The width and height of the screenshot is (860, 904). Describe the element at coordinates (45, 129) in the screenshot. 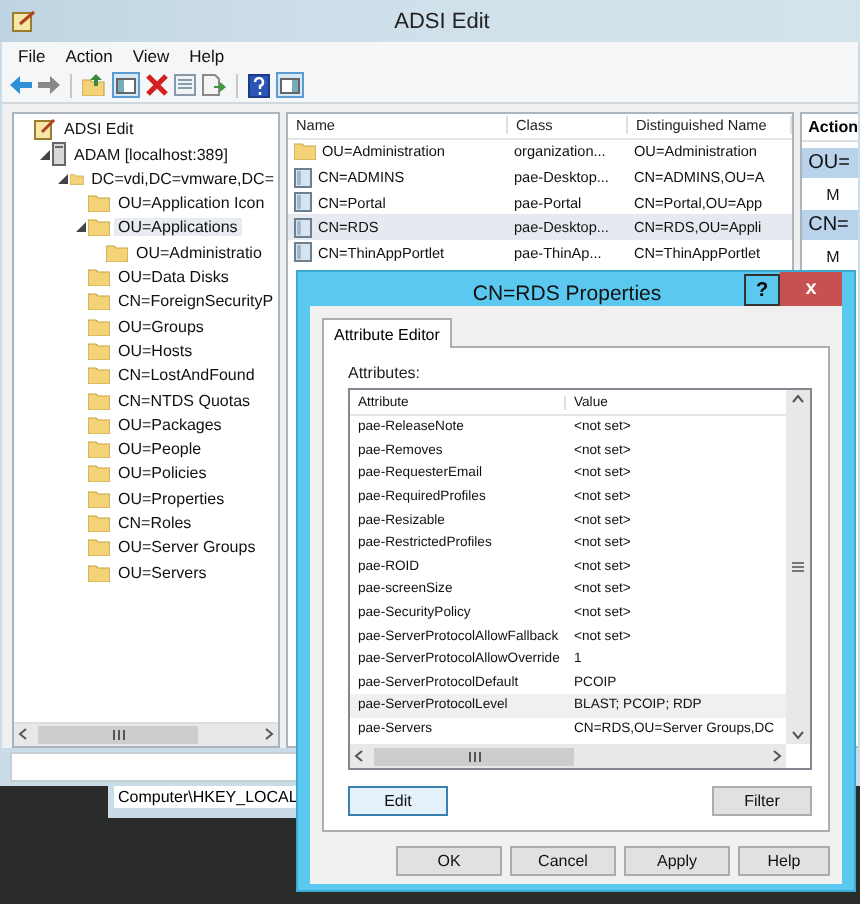

I see `notepad-icon` at that location.